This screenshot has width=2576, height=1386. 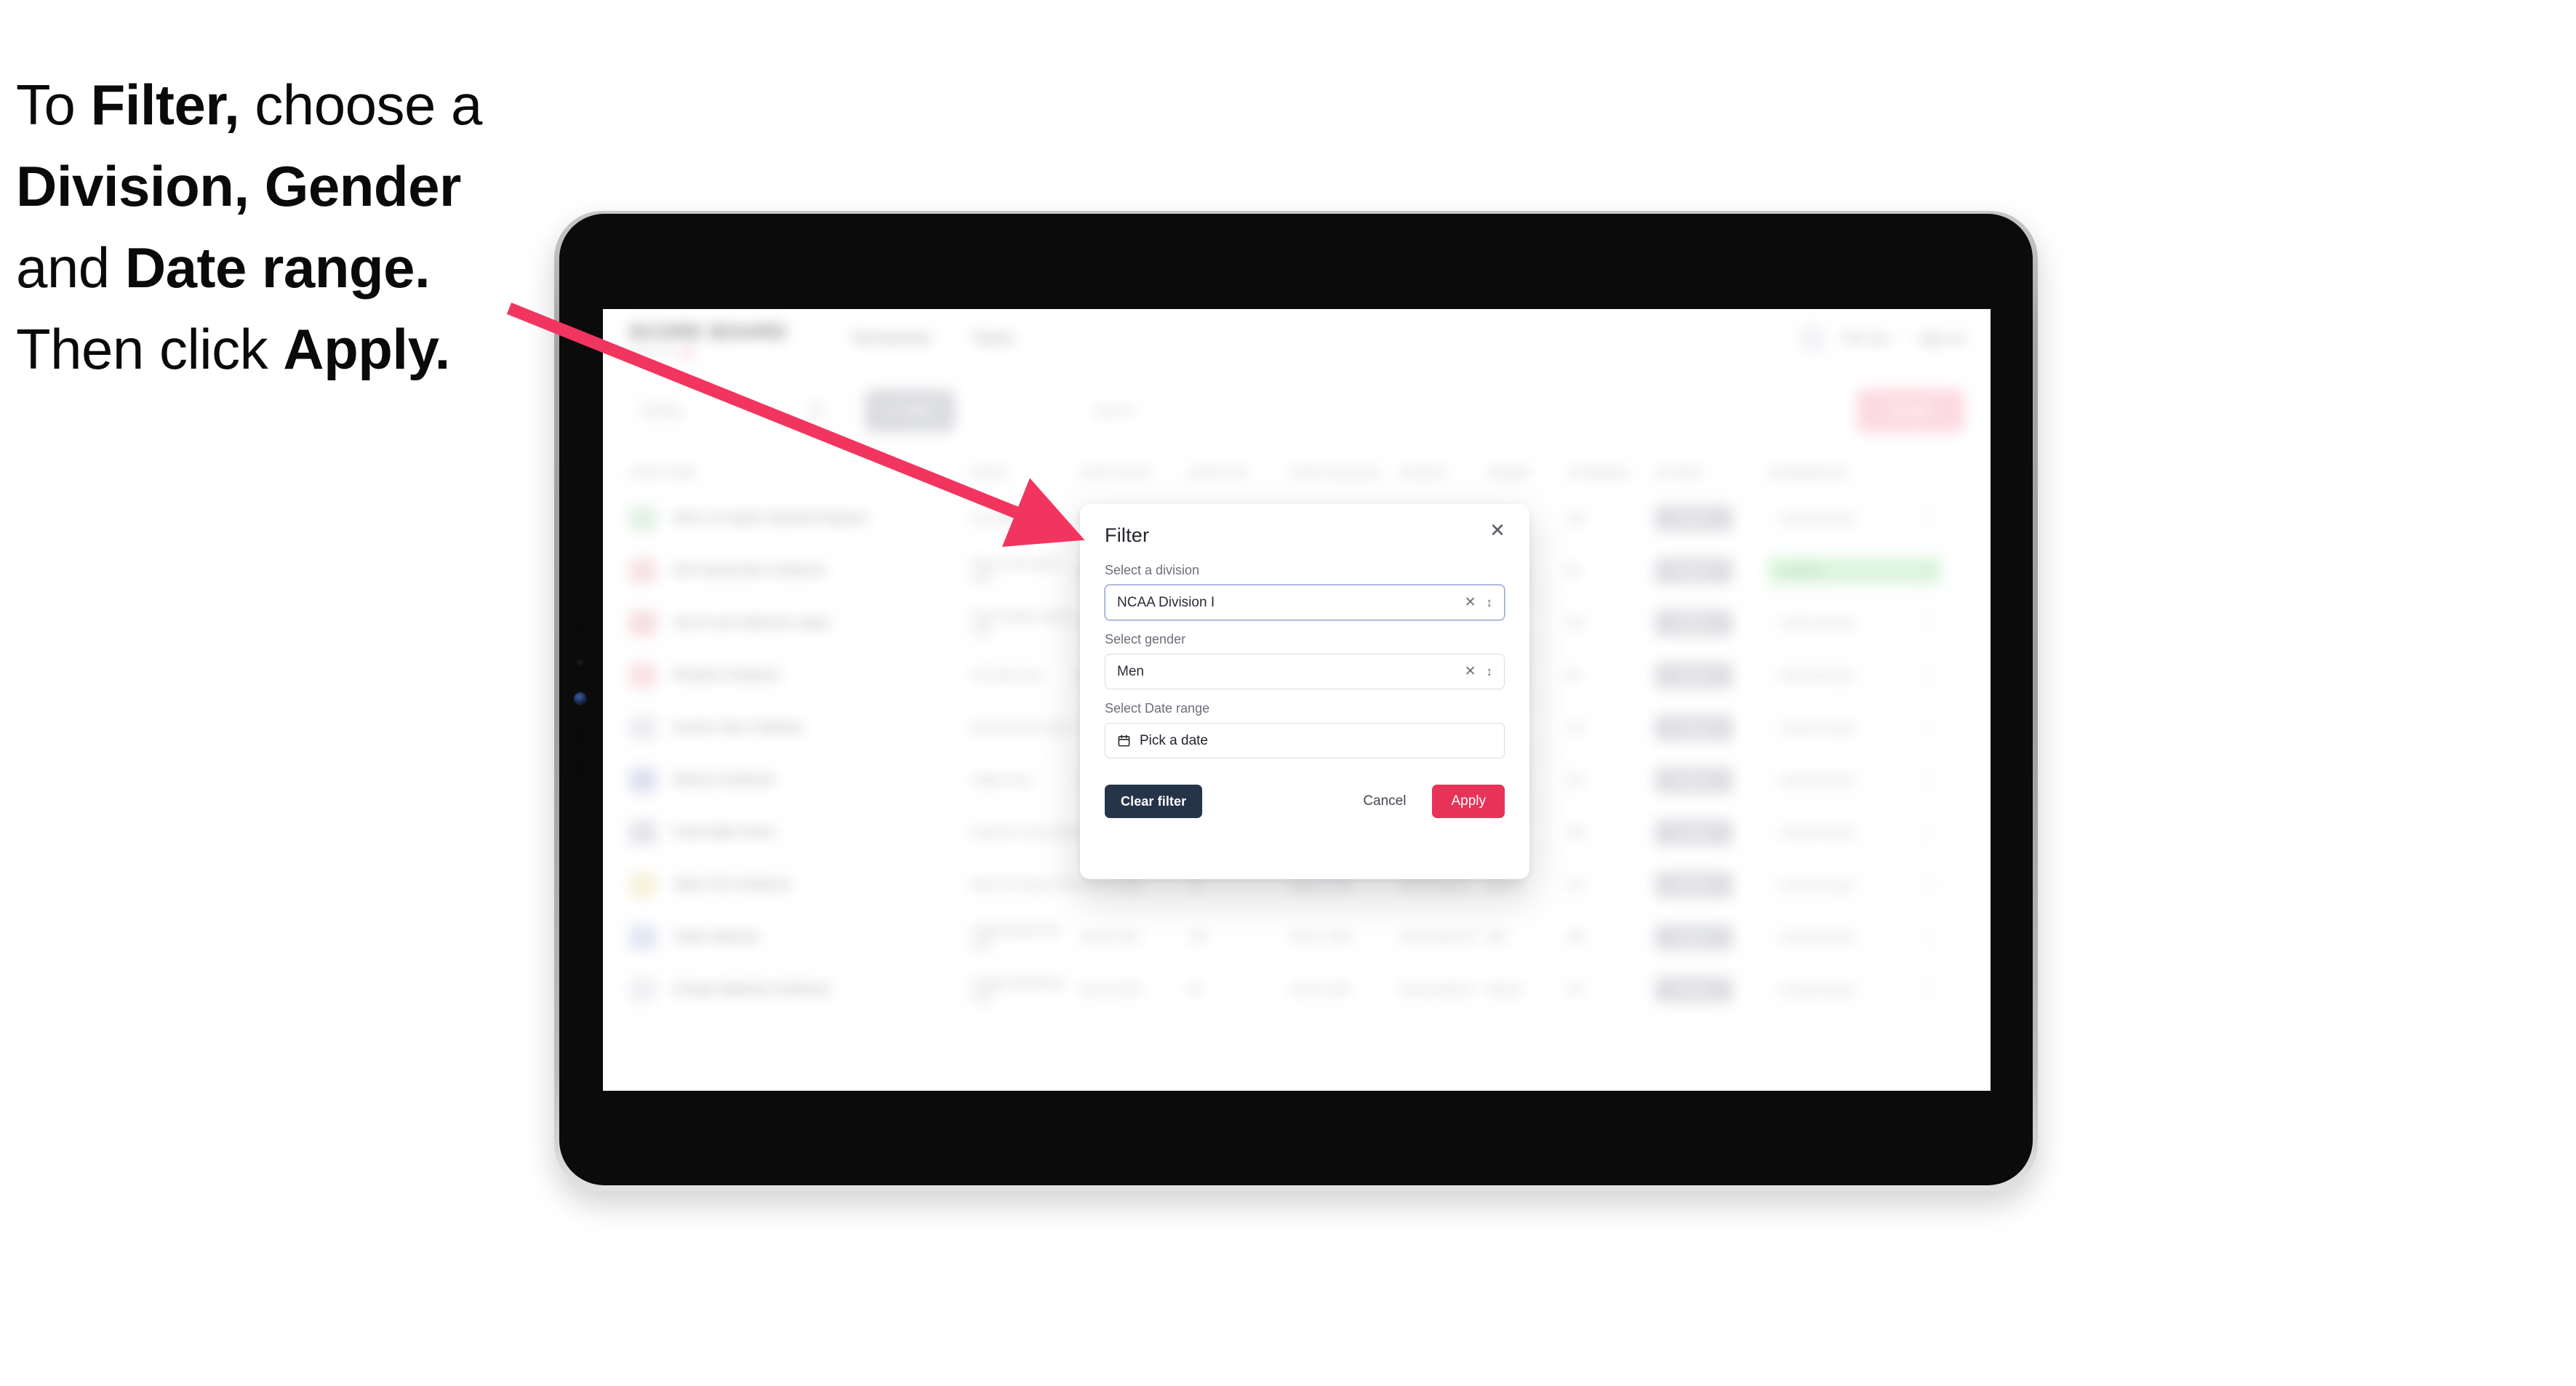 What do you see at coordinates (1166, 602) in the screenshot?
I see `division-select-value: NCAA Division I` at bounding box center [1166, 602].